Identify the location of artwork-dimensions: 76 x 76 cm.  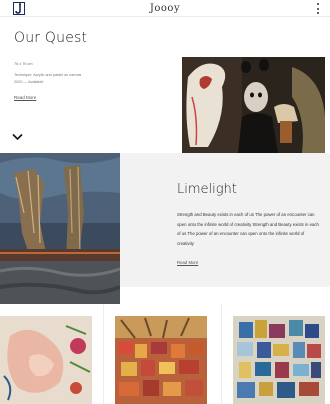
(23, 64).